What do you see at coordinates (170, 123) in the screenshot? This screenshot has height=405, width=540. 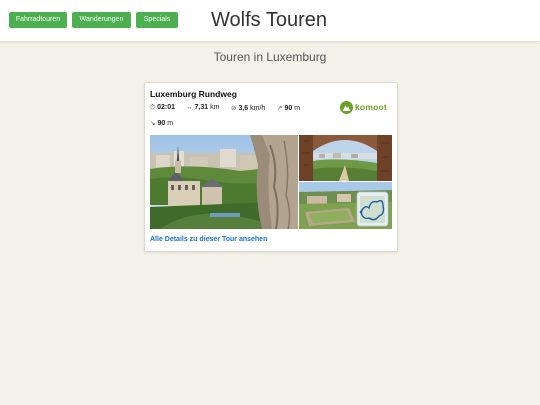 I see `descent-unit: m` at bounding box center [170, 123].